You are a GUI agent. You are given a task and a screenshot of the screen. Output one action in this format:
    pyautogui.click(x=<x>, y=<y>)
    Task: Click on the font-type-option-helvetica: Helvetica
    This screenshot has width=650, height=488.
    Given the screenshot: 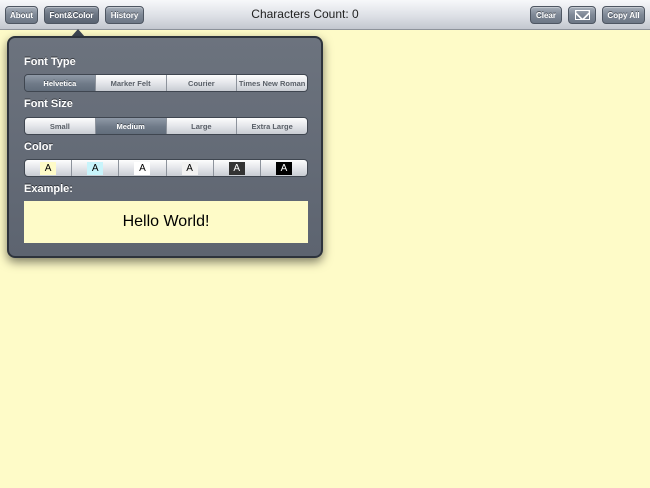 What is the action you would take?
    pyautogui.click(x=60, y=83)
    